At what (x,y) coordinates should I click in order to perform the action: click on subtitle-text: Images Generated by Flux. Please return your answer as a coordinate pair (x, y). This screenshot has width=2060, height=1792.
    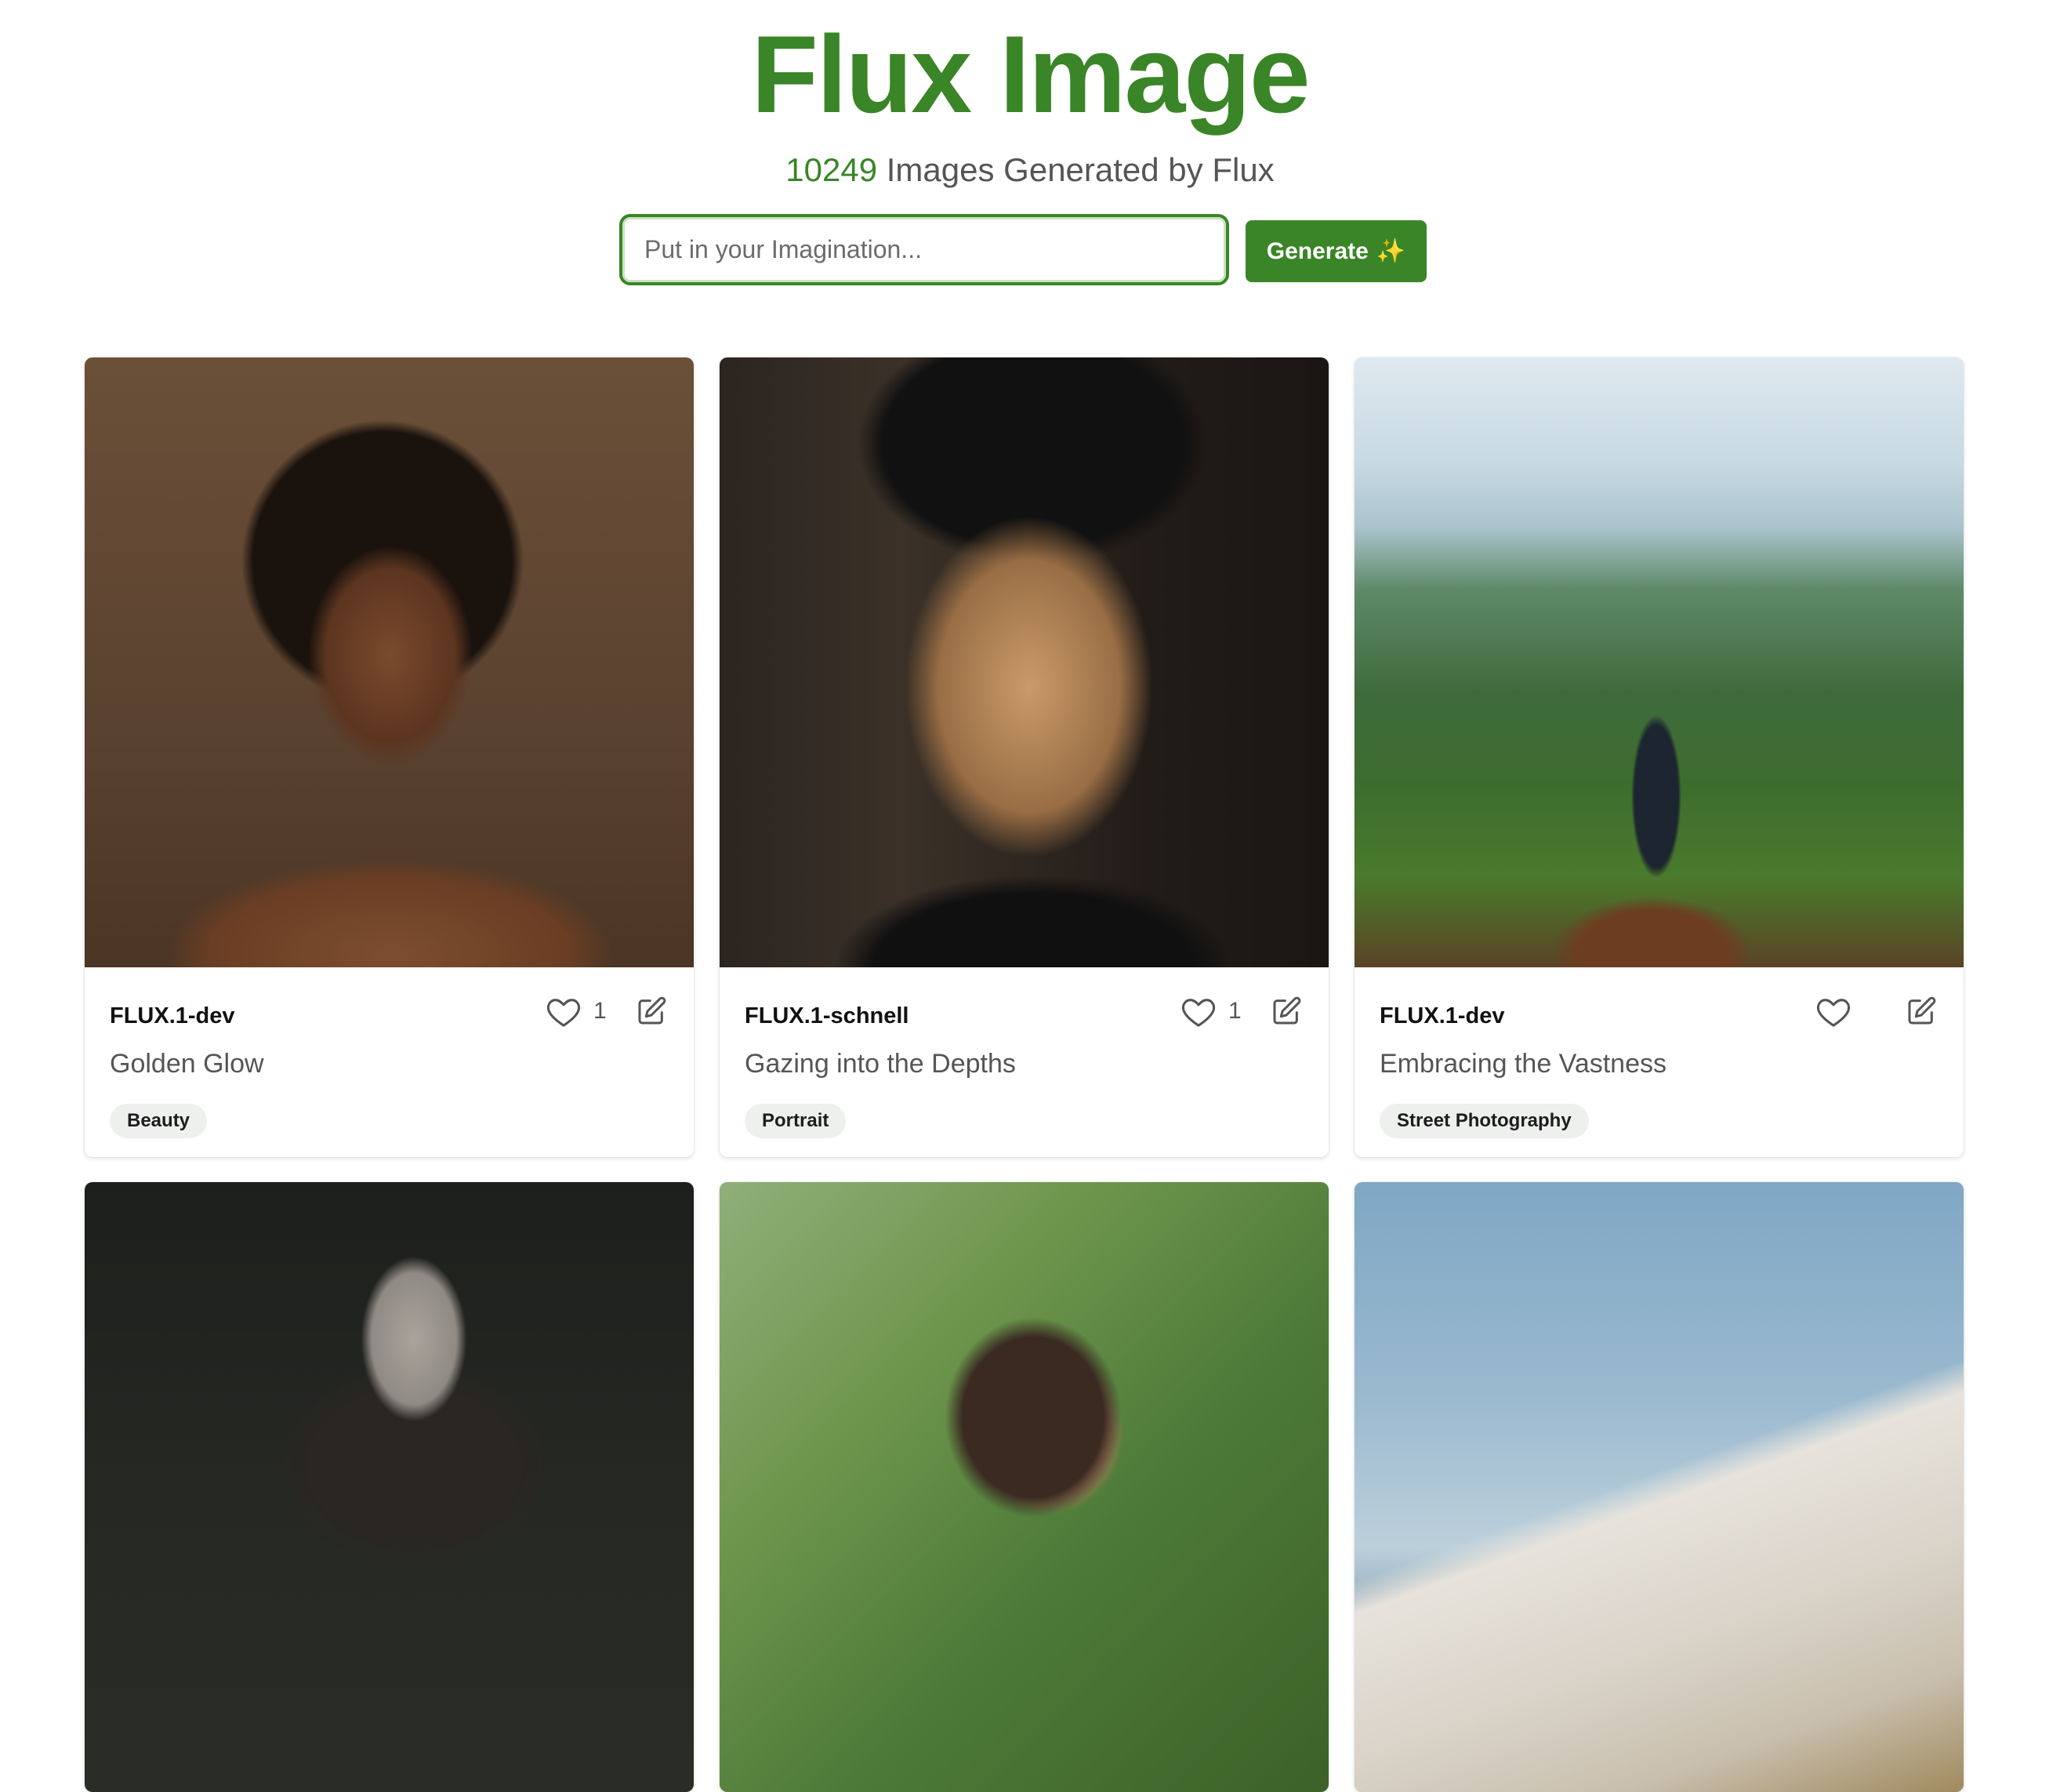
    Looking at the image, I should click on (1076, 169).